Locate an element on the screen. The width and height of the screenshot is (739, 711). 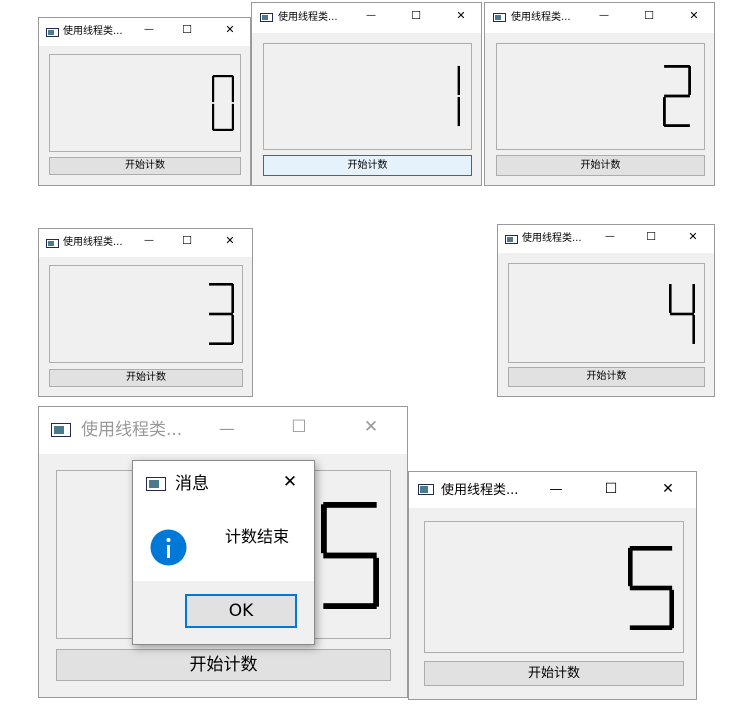
message-box: 消息 ✕ 计数结束 OK is located at coordinates (223, 552).